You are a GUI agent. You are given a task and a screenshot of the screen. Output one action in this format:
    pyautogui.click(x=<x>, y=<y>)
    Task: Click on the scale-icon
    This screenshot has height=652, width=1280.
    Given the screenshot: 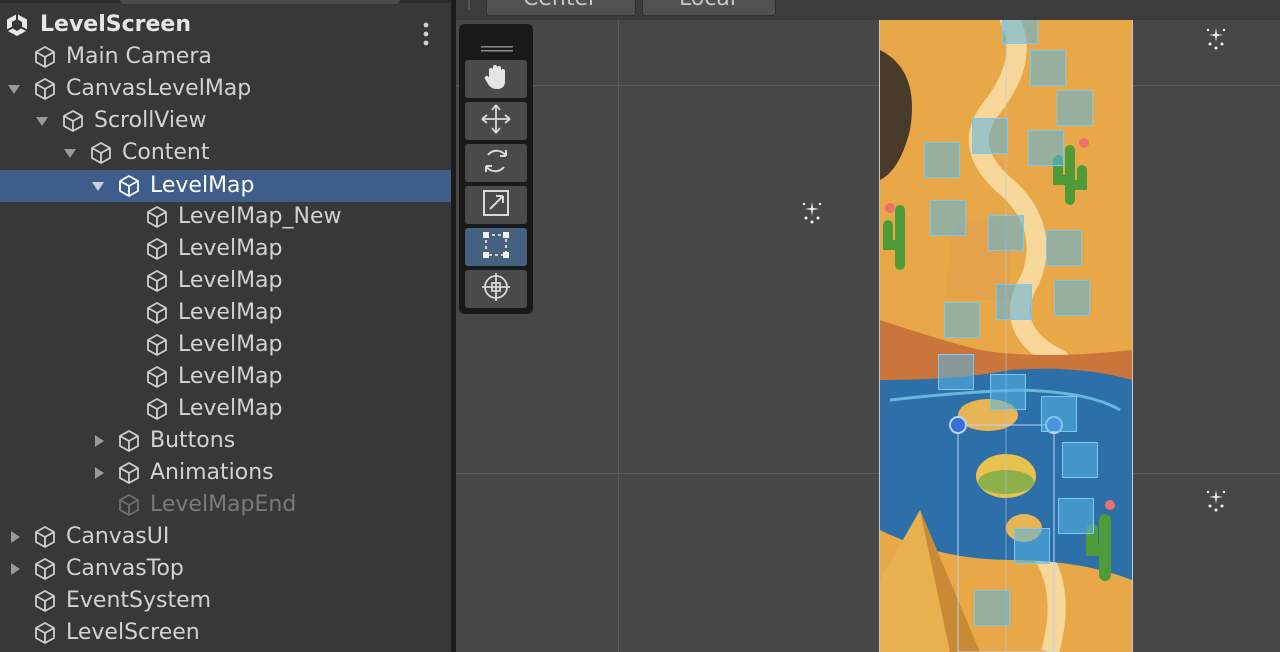 What is the action you would take?
    pyautogui.click(x=496, y=205)
    